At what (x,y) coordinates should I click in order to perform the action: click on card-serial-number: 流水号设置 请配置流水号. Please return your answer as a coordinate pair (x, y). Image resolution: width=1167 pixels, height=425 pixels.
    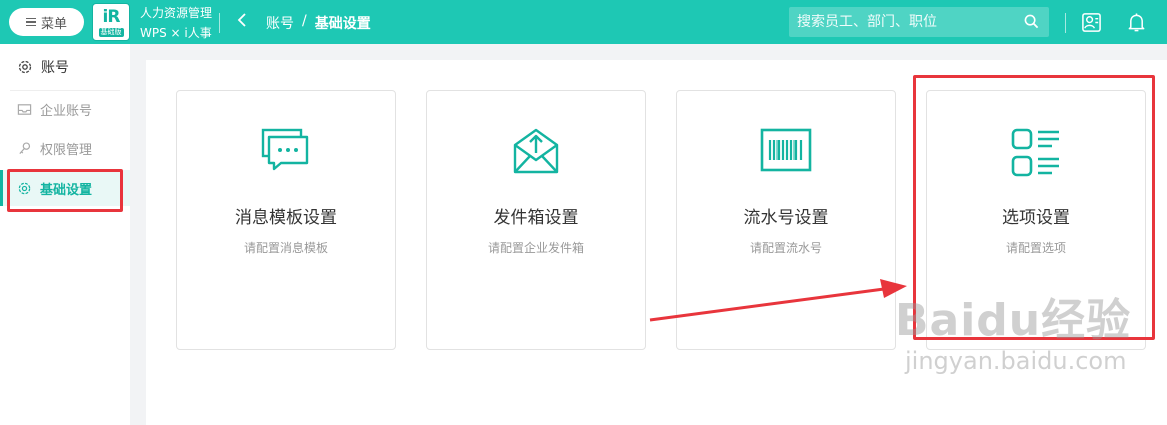
    Looking at the image, I should click on (786, 220).